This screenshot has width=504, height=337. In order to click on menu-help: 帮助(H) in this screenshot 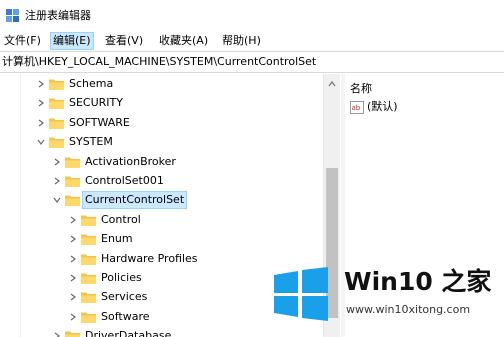, I will do `click(241, 41)`.